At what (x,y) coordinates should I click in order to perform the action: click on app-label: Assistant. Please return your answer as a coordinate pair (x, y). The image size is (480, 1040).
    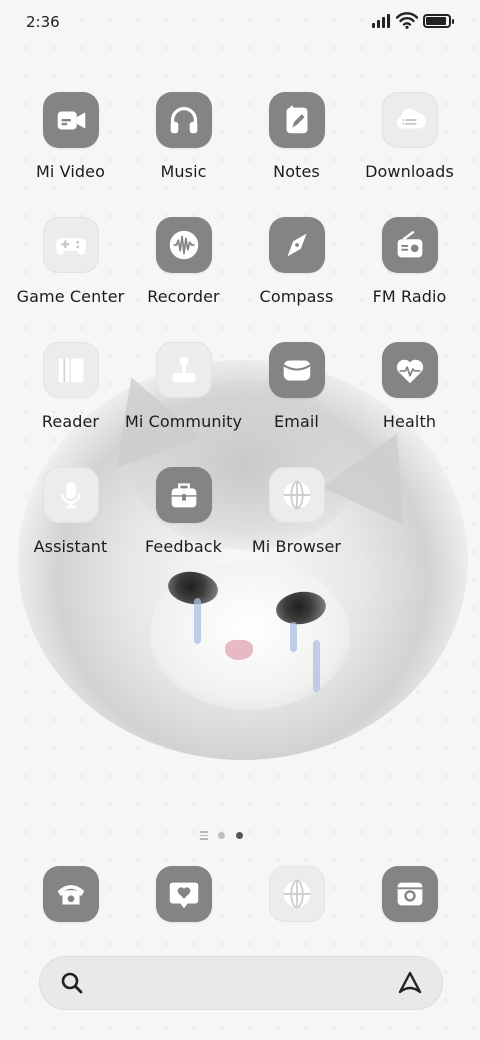
    Looking at the image, I should click on (70, 546).